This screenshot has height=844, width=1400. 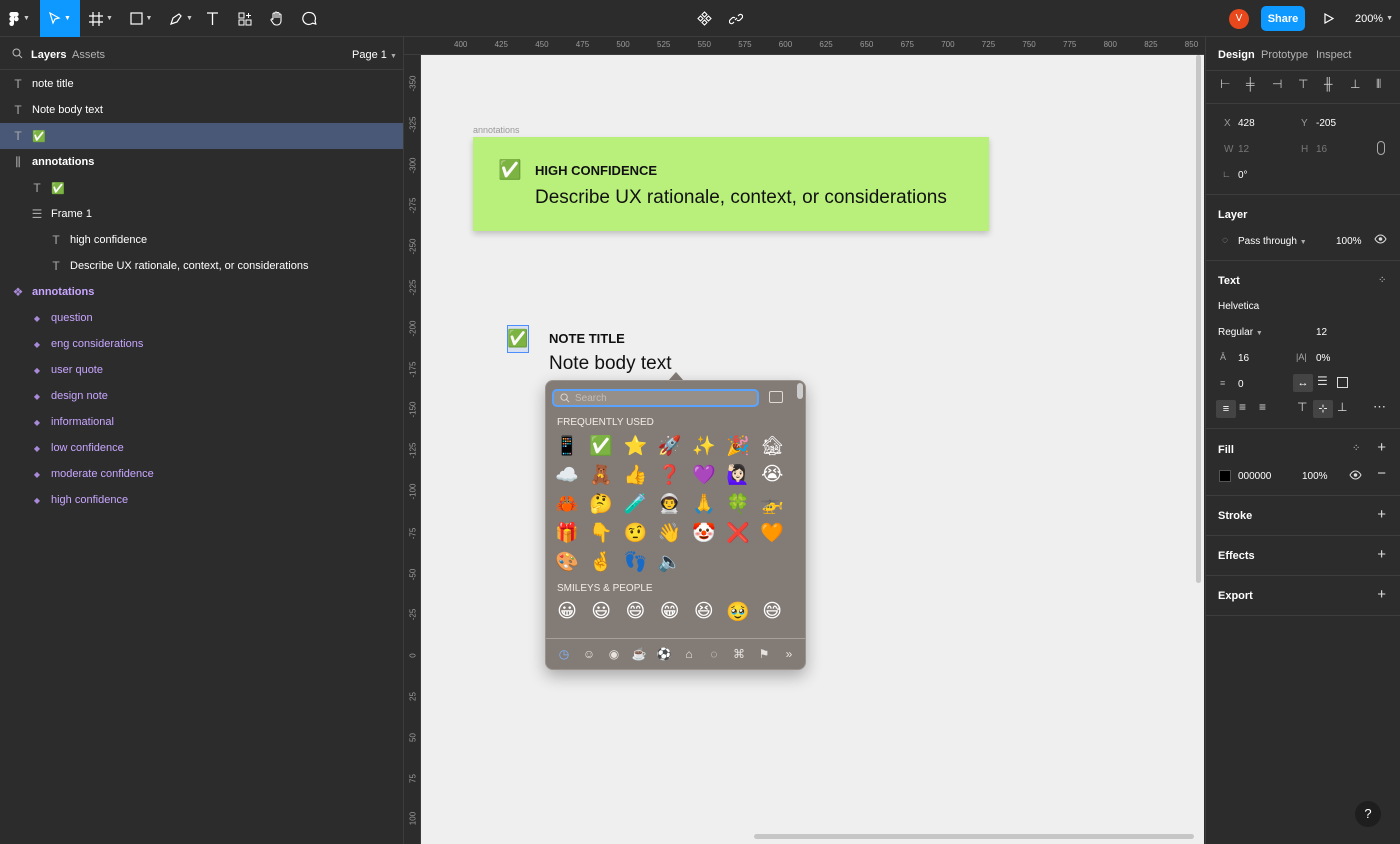 I want to click on emoji-cell: 🧪, so click(x=635, y=503).